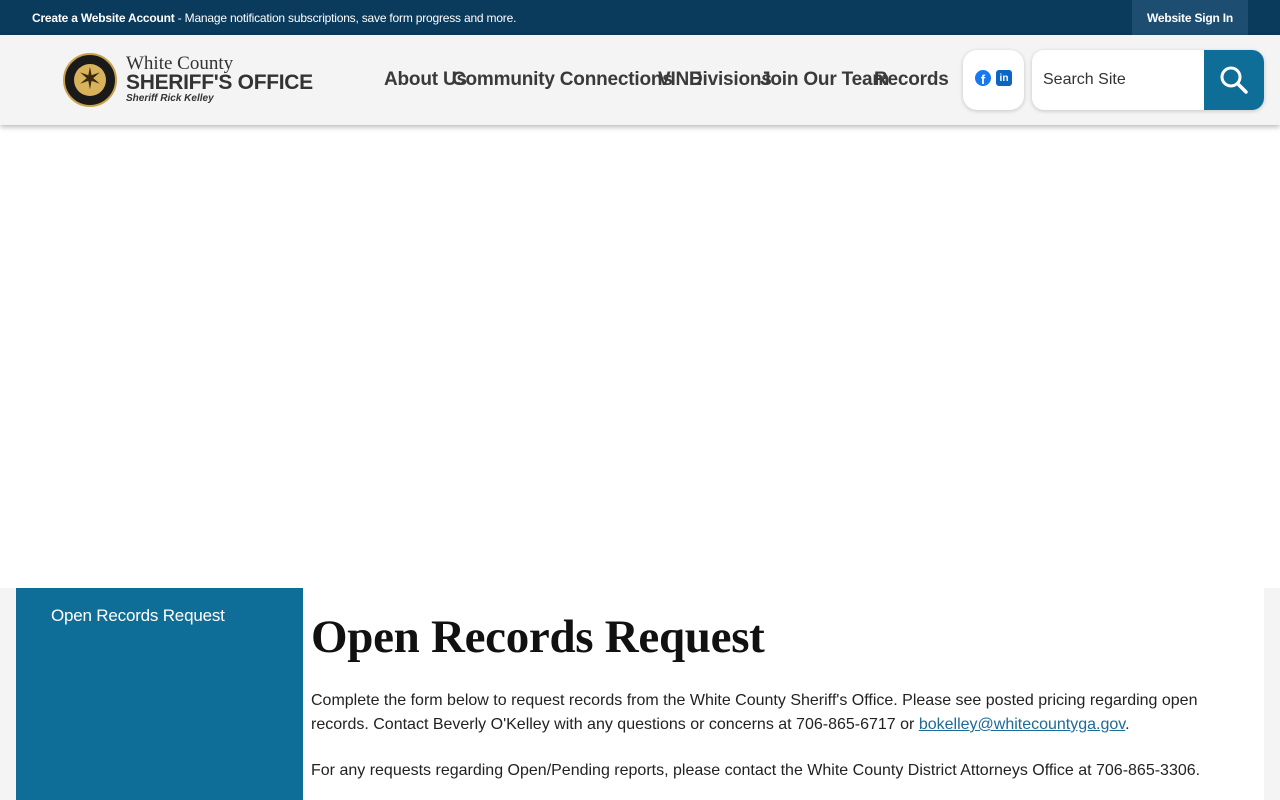 Image resolution: width=1280 pixels, height=800 pixels. What do you see at coordinates (562, 80) in the screenshot?
I see `nav-community-connections: Community Connections` at bounding box center [562, 80].